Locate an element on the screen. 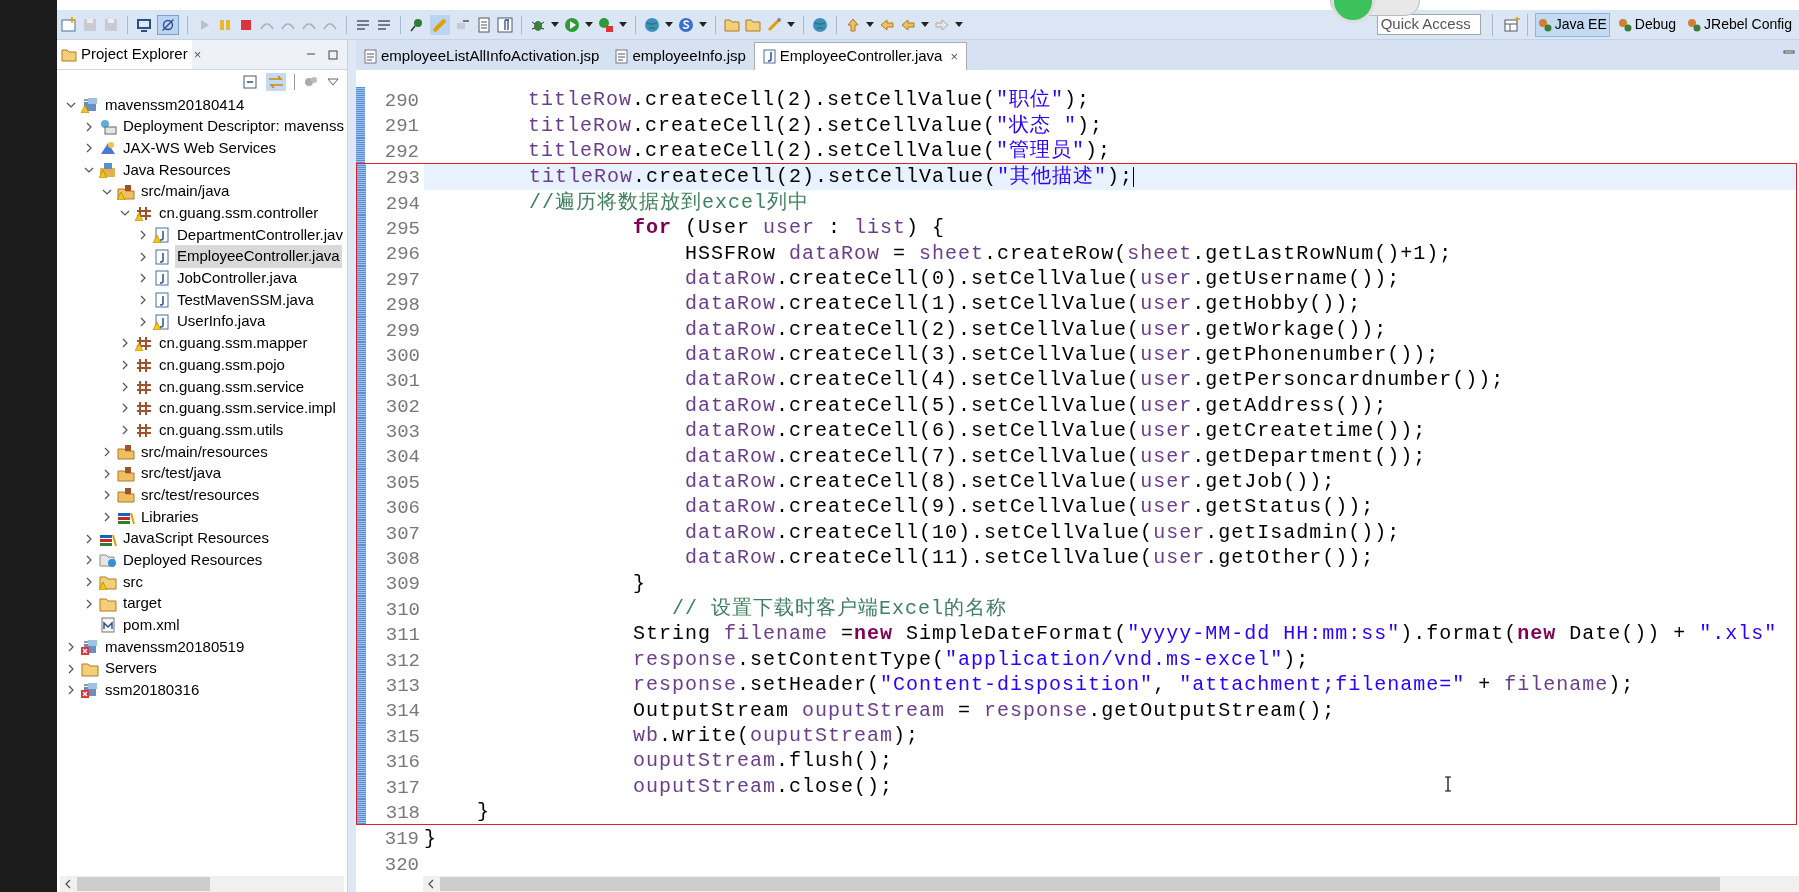 The image size is (1799, 892). tree-item: mavenssm20180414 is located at coordinates (175, 105).